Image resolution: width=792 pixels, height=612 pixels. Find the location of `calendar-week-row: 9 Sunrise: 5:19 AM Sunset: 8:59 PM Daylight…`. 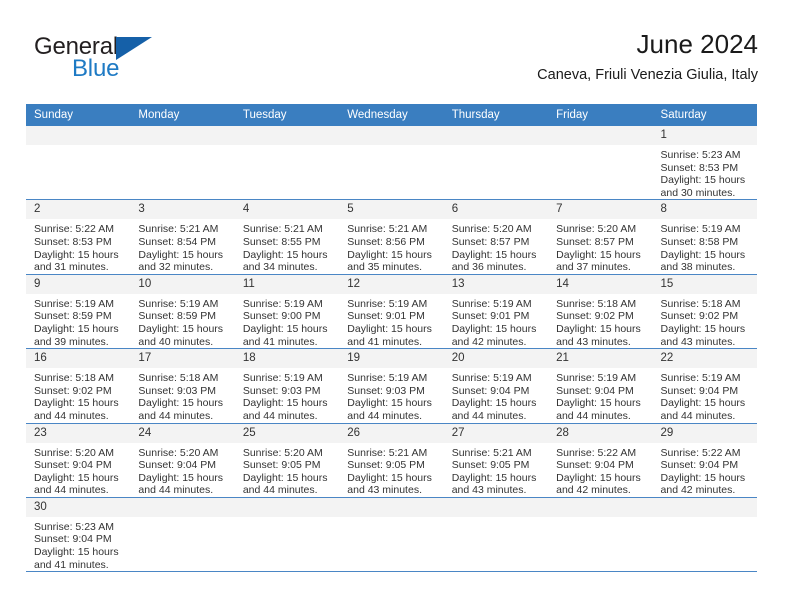

calendar-week-row: 9 Sunrise: 5:19 AM Sunset: 8:59 PM Daylight… is located at coordinates (391, 312).